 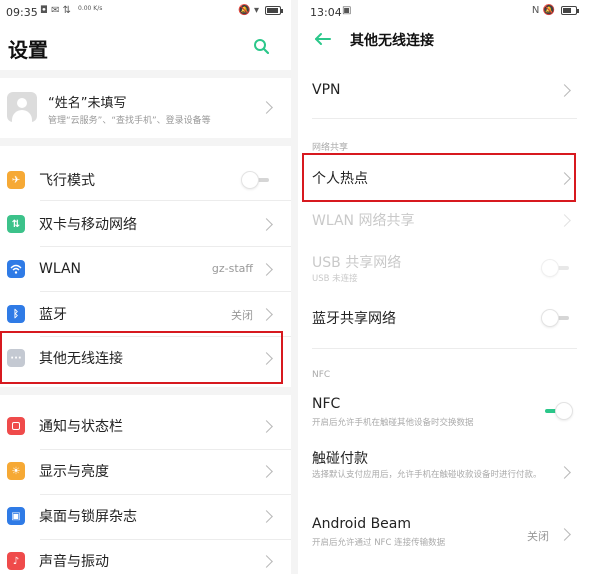 I want to click on status-time: 09:35, so click(x=22, y=12).